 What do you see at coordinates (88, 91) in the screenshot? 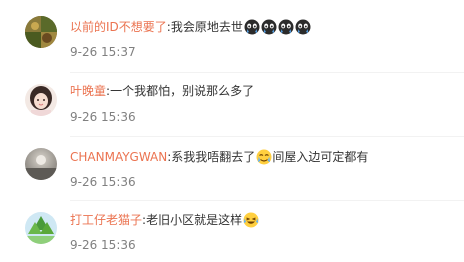
I see `username-link: 叶晚童` at bounding box center [88, 91].